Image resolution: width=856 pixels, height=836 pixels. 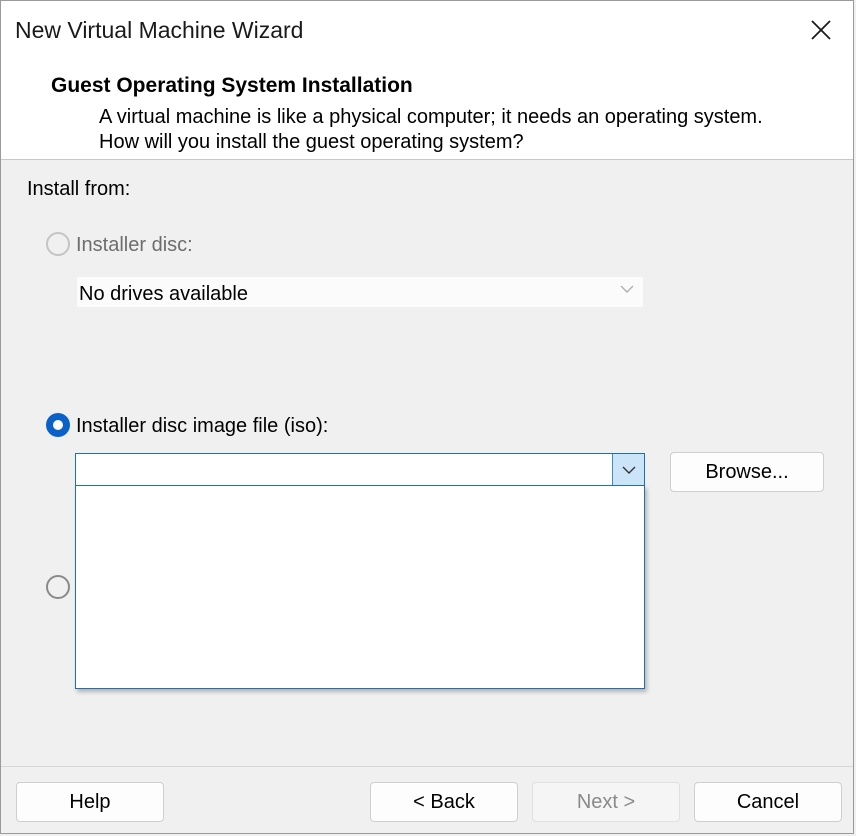 What do you see at coordinates (159, 30) in the screenshot?
I see `window-title: New Virtual Machine Wizard` at bounding box center [159, 30].